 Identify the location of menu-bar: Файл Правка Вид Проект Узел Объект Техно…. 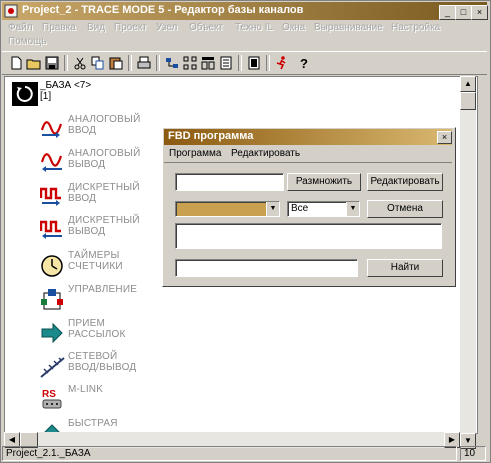
(244, 36).